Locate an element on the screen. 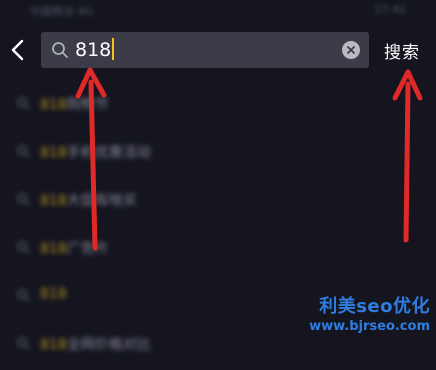  text-caret is located at coordinates (113, 49).